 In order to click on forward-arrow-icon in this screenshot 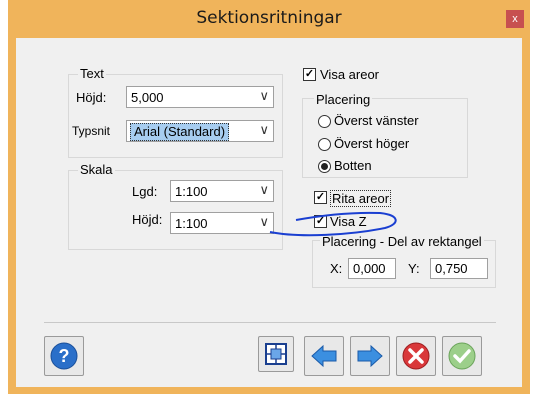, I will do `click(370, 356)`.